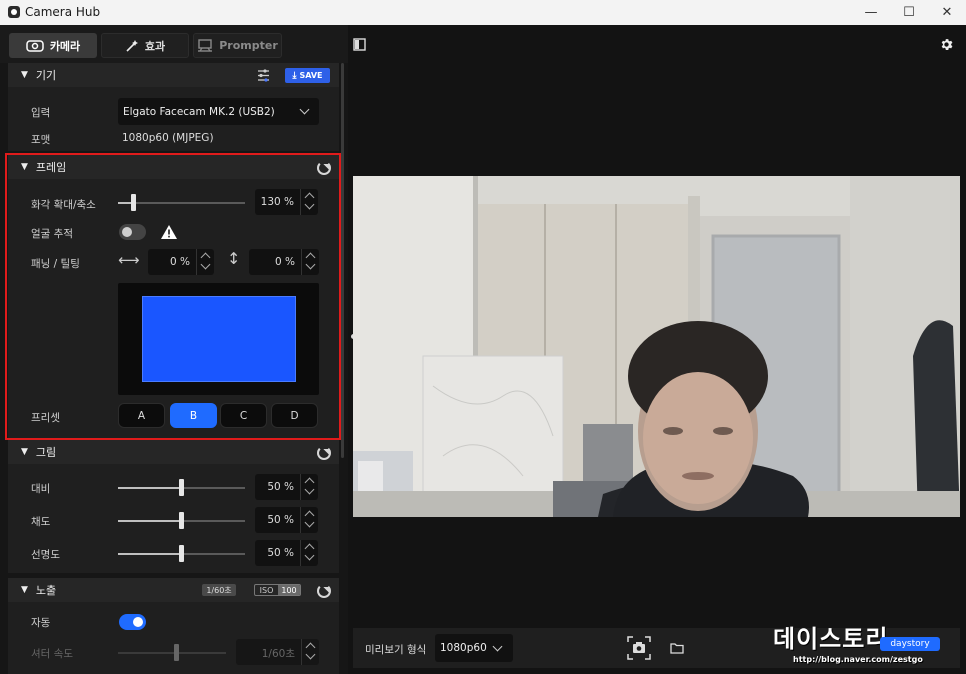 The height and width of the screenshot is (674, 966). I want to click on contrast-slider-fill, so click(149, 488).